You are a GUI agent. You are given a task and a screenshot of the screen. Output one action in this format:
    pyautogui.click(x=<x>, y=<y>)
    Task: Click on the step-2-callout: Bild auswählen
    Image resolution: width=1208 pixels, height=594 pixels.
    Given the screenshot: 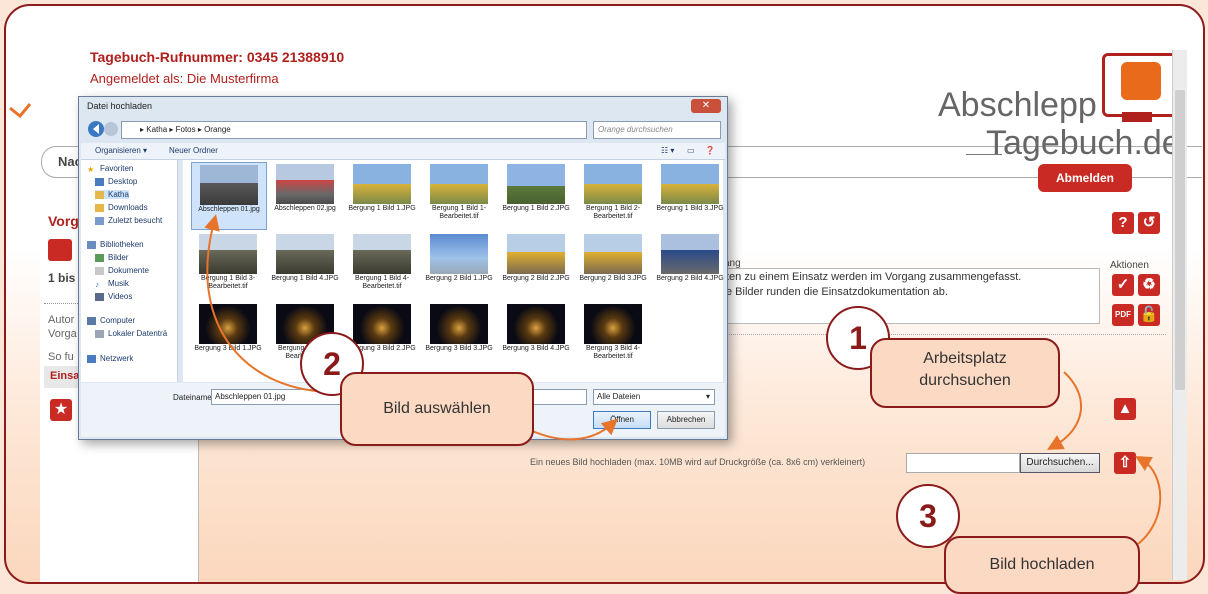 What is the action you would take?
    pyautogui.click(x=437, y=409)
    